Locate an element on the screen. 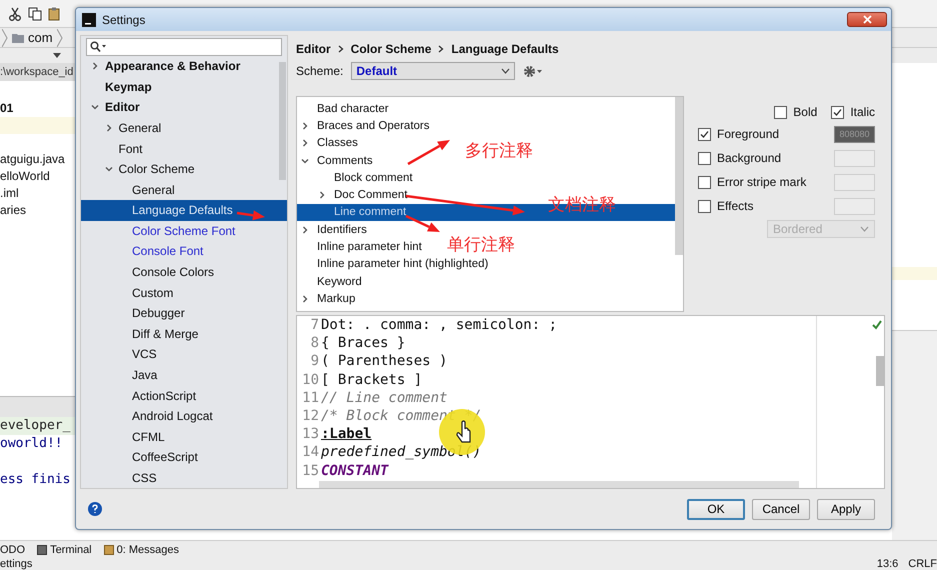 Image resolution: width=937 pixels, height=570 pixels. sidebar-item: Debugger is located at coordinates (184, 313).